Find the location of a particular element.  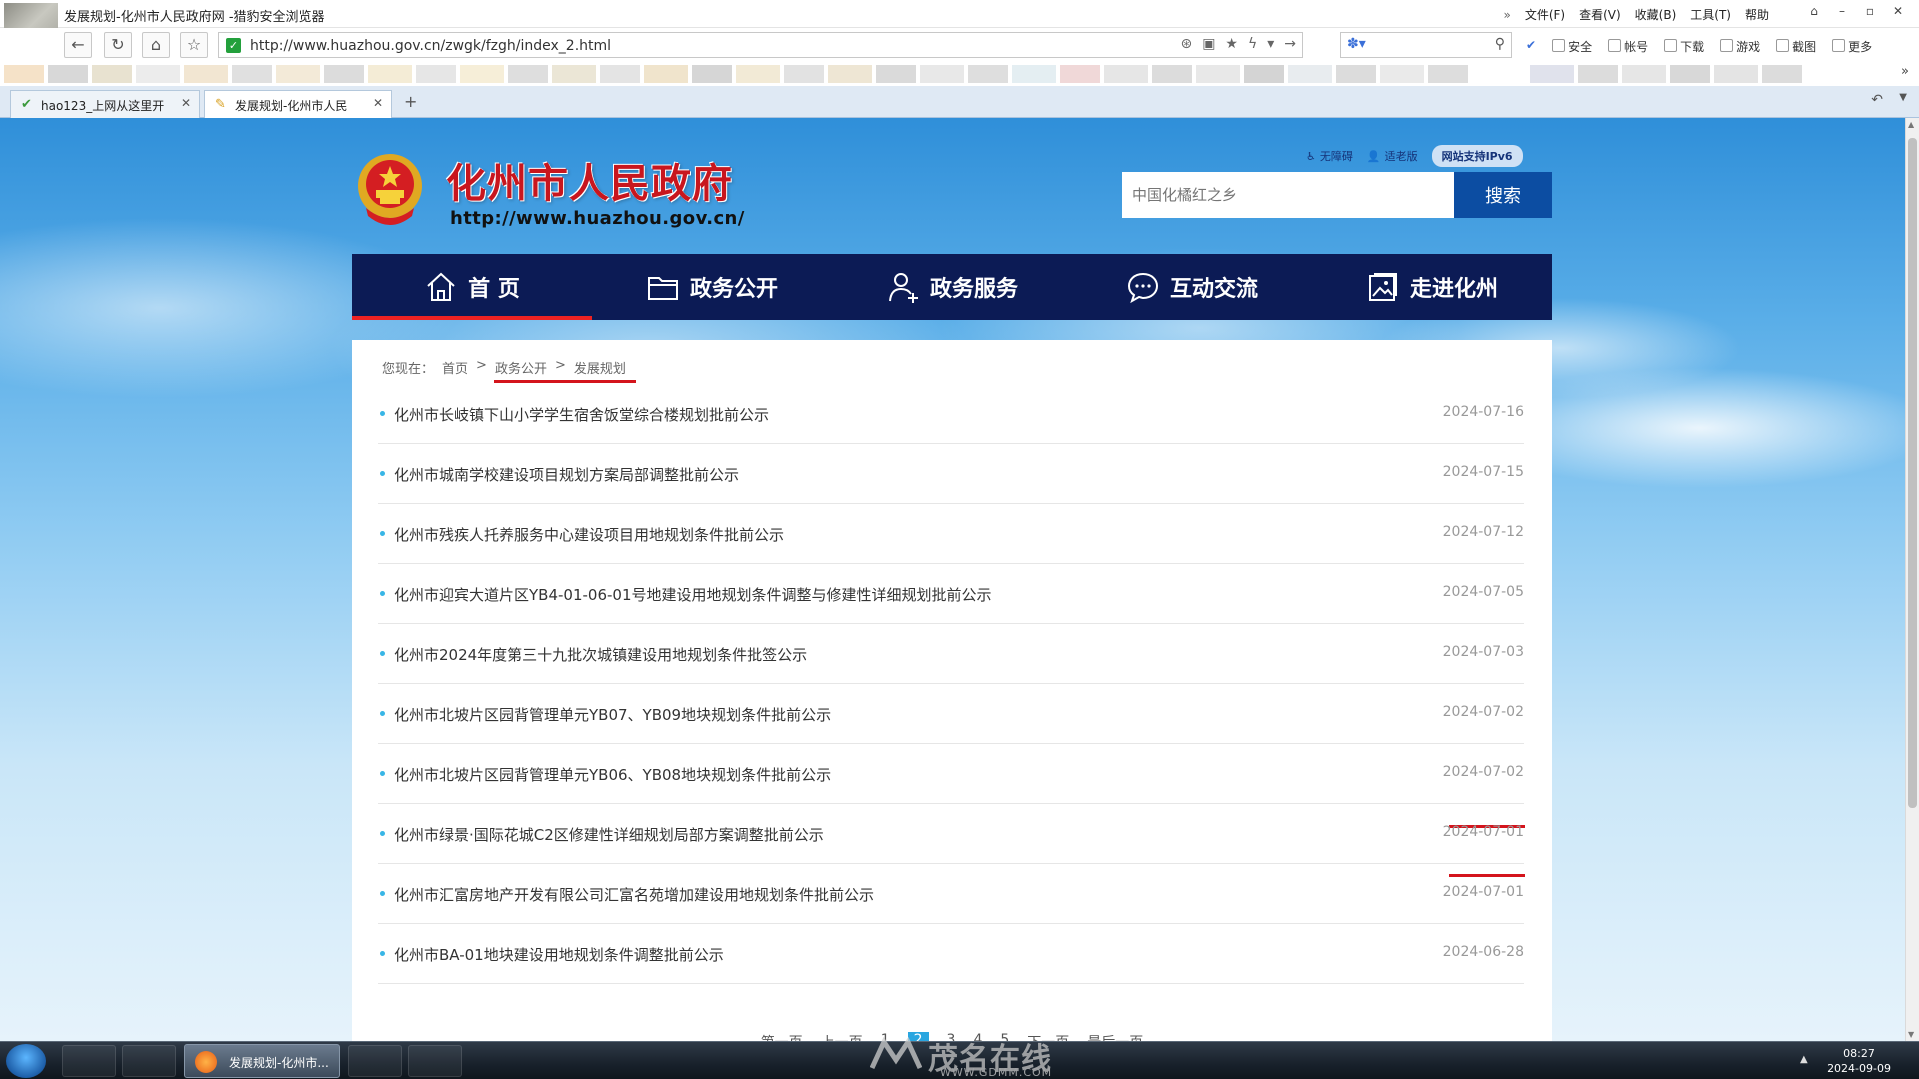

skin-icon: ⌂ is located at coordinates (1814, 11).